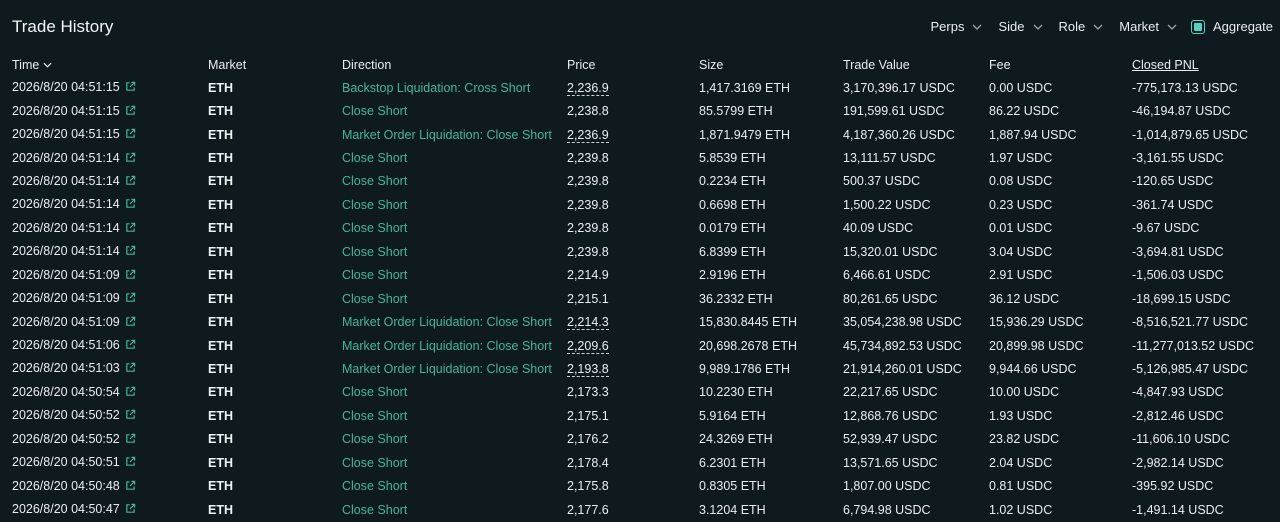 This screenshot has width=1280, height=522. What do you see at coordinates (633, 509) in the screenshot?
I see `price-cell: 2,177.6` at bounding box center [633, 509].